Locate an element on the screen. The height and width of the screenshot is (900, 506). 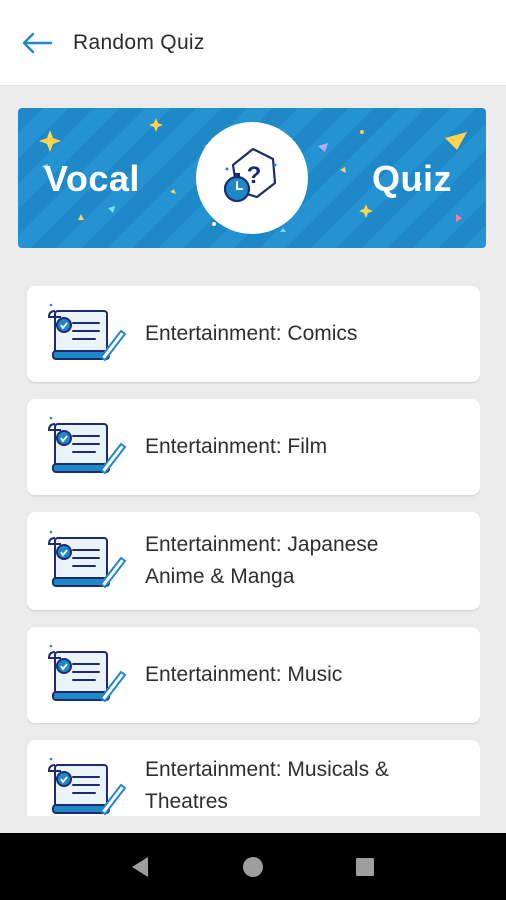
category-card: Entertainment: Comics is located at coordinates (253, 334).